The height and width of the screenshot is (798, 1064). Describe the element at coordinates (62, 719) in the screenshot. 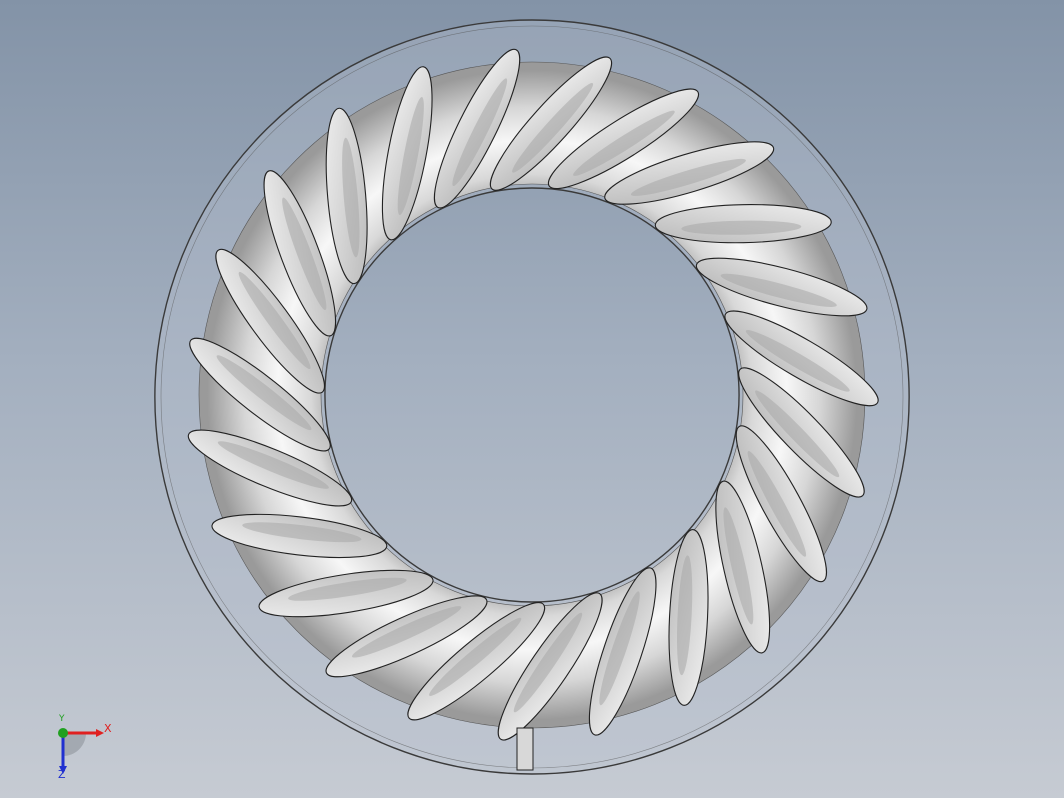

I see `y-axis-label: Y` at that location.